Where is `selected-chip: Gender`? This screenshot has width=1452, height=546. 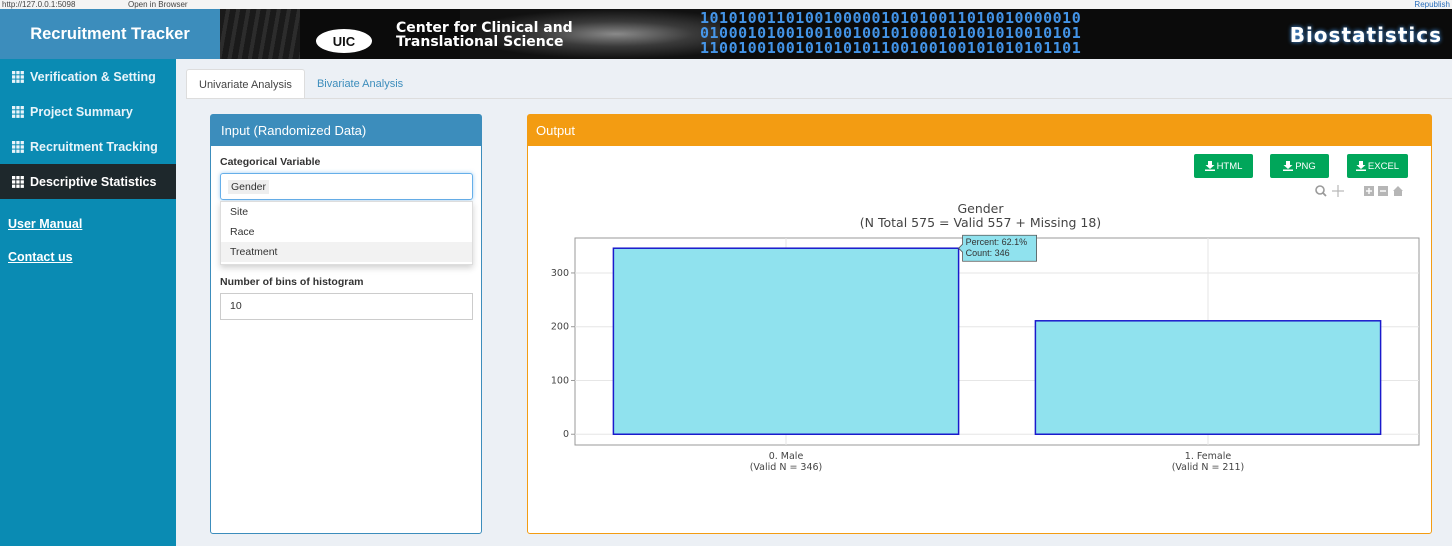
selected-chip: Gender is located at coordinates (249, 187).